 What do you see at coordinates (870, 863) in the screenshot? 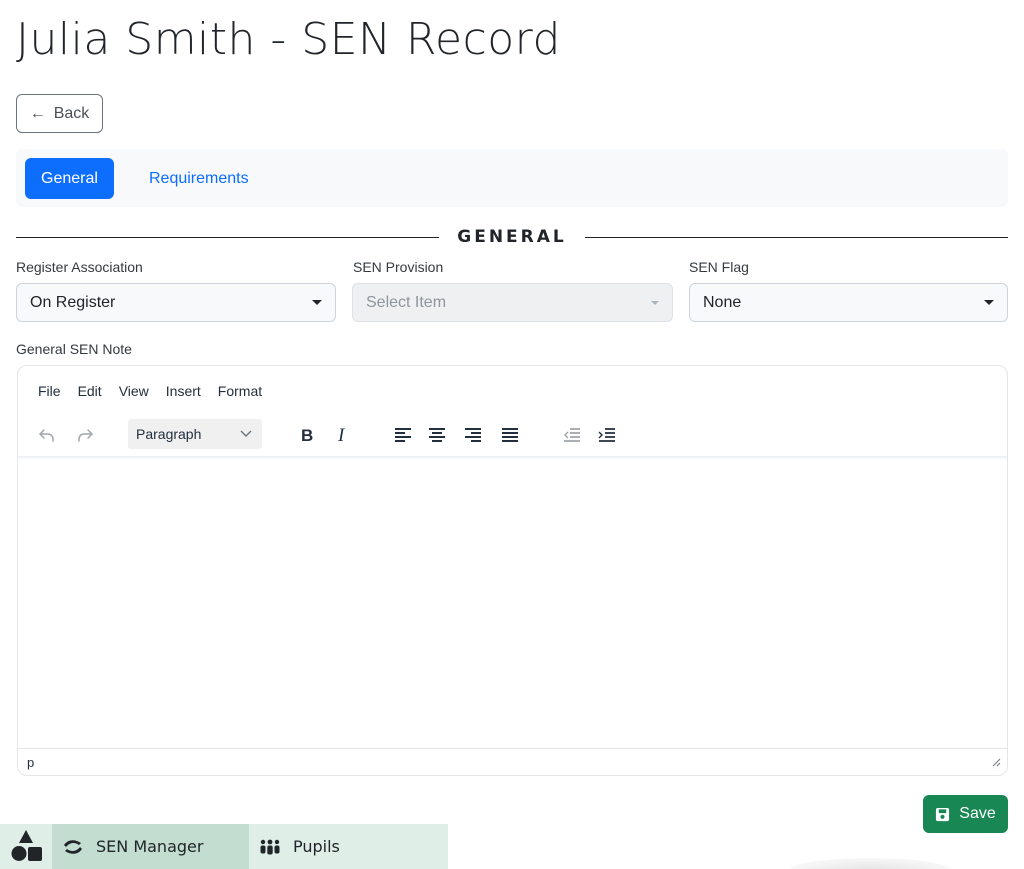
I see `floating-shadow` at bounding box center [870, 863].